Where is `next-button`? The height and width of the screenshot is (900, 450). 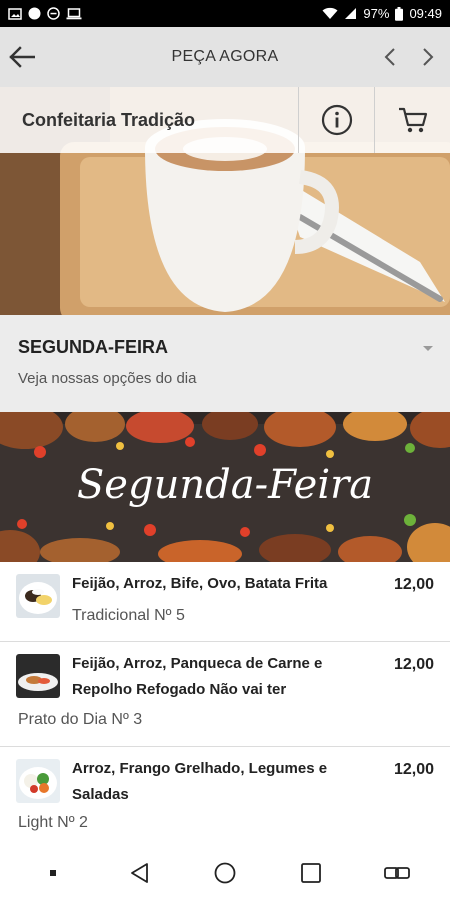
next-button is located at coordinates (428, 57).